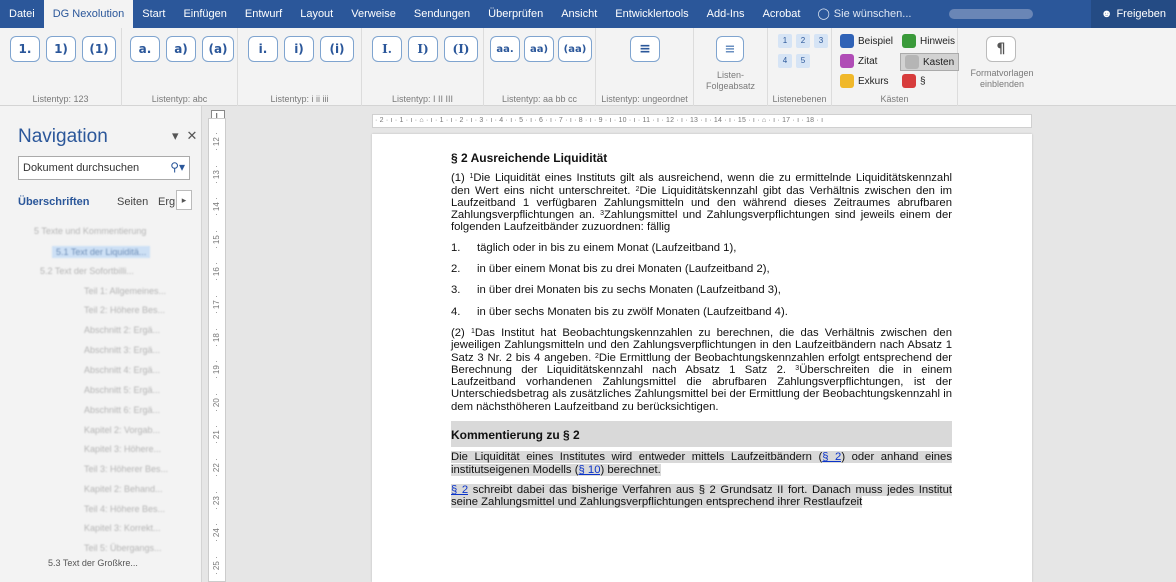  I want to click on kasten-kasten-label: Kasten, so click(939, 62).